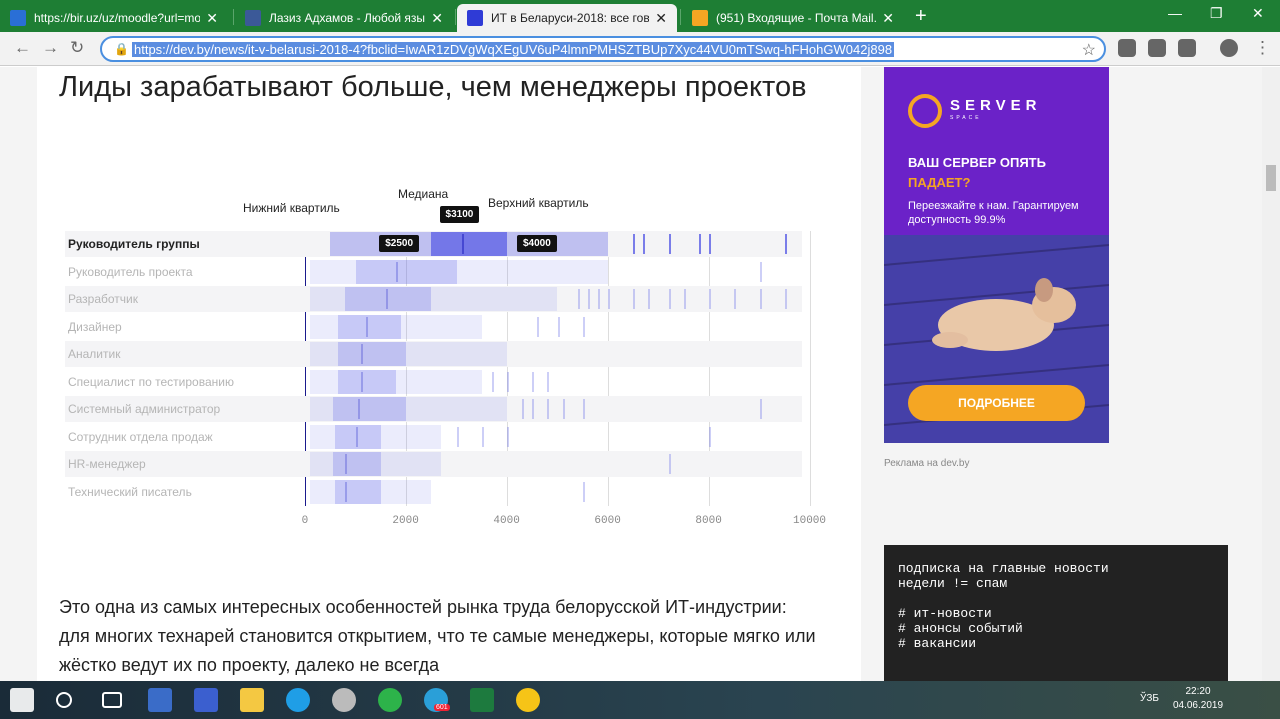 This screenshot has width=1280, height=719. Describe the element at coordinates (94, 354) in the screenshot. I see `row-label: Аналитик` at that location.